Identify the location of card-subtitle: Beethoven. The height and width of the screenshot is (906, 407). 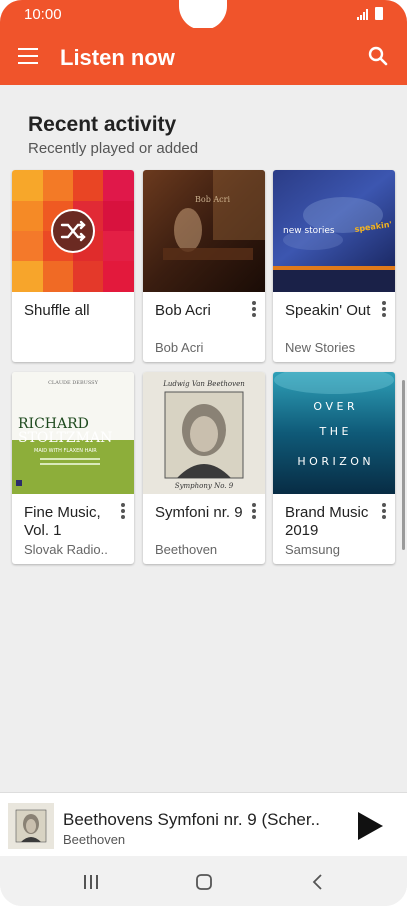
(186, 549).